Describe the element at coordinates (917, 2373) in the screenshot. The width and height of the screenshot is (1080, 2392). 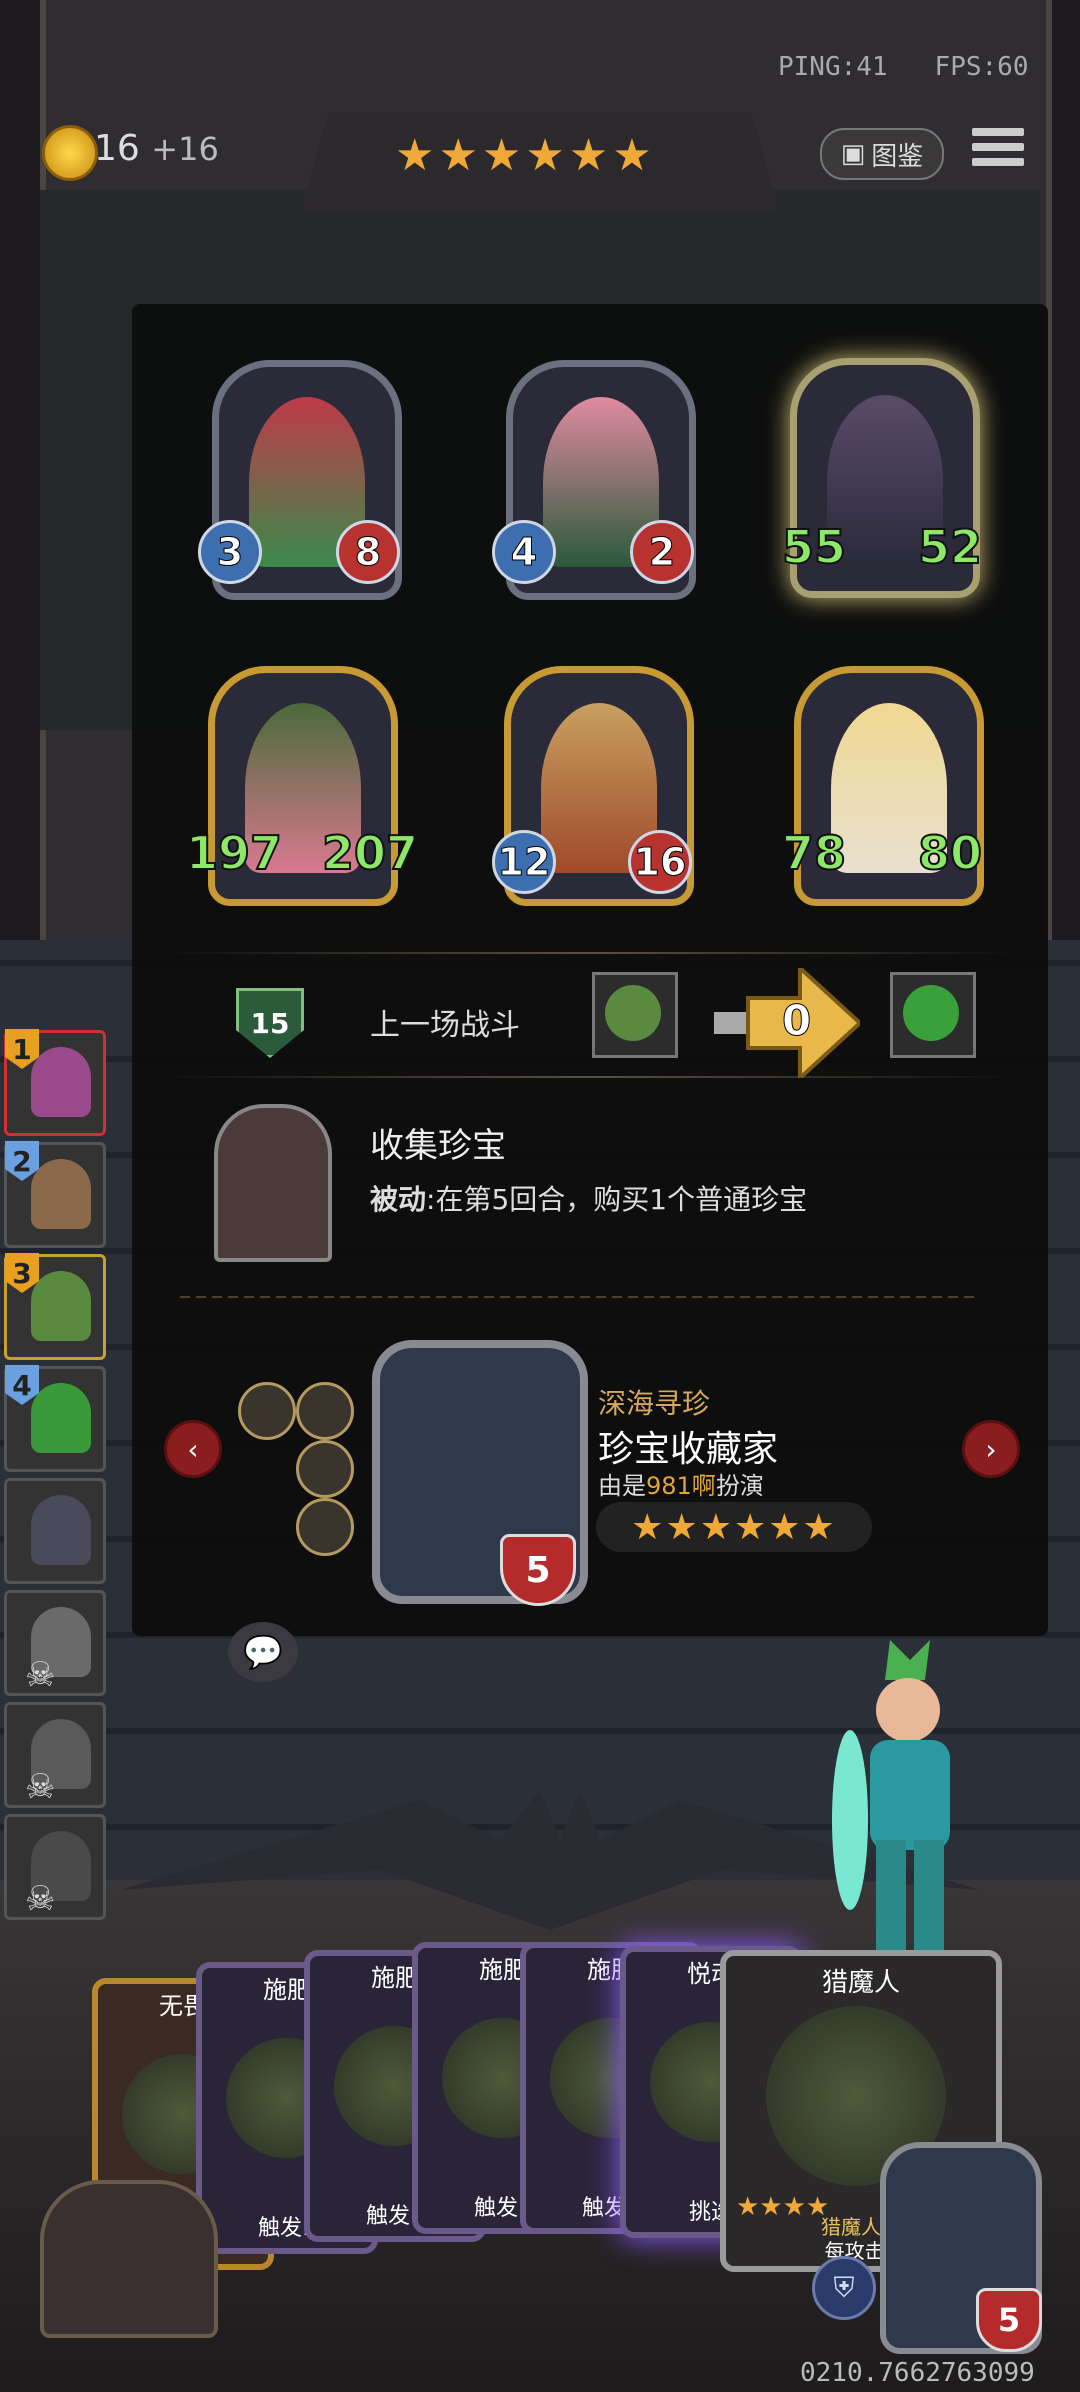
I see `session-id-text: 0210.7662763099` at that location.